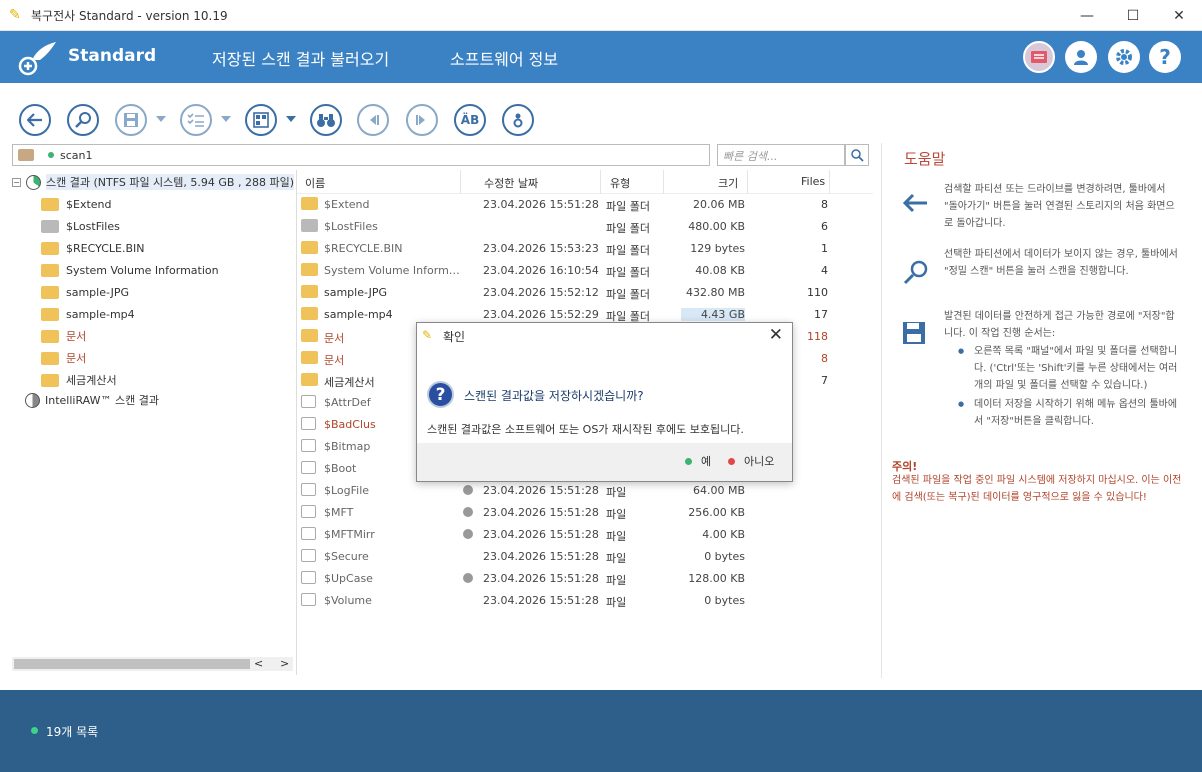 This screenshot has width=1202, height=772. What do you see at coordinates (196, 120) in the screenshot?
I see `select-button` at bounding box center [196, 120].